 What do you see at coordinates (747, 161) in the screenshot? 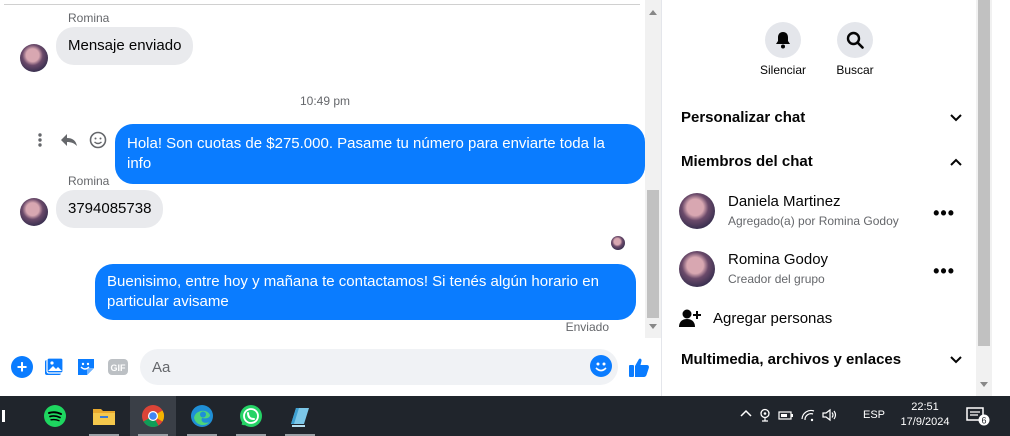
I see `section-title: Miembros del chat` at bounding box center [747, 161].